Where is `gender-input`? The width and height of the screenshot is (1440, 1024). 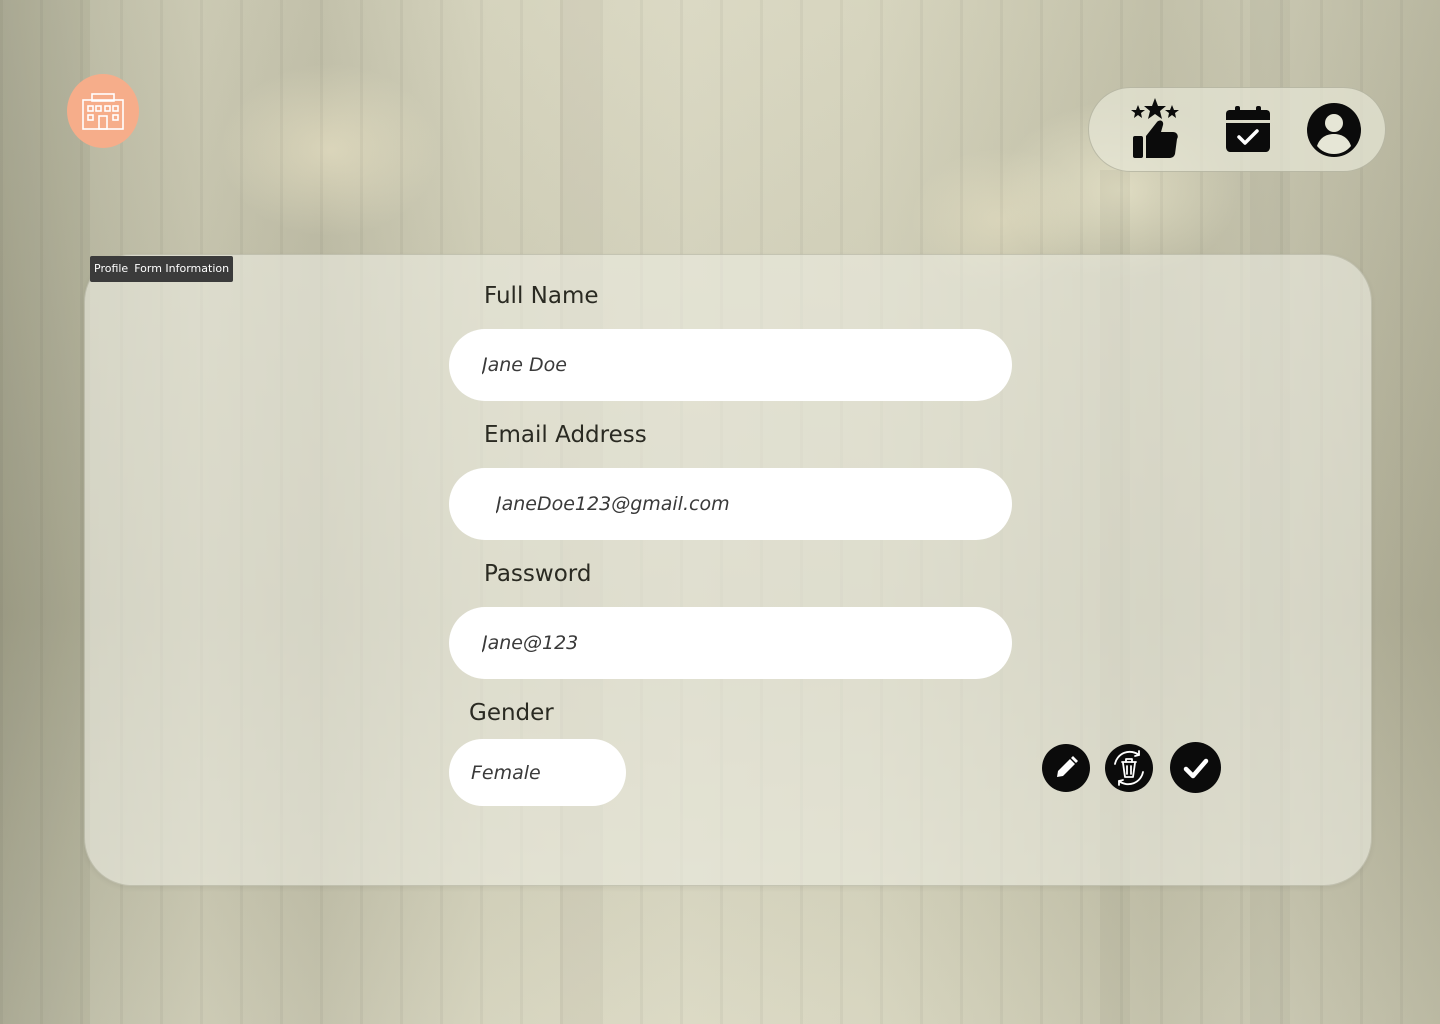 gender-input is located at coordinates (537, 772).